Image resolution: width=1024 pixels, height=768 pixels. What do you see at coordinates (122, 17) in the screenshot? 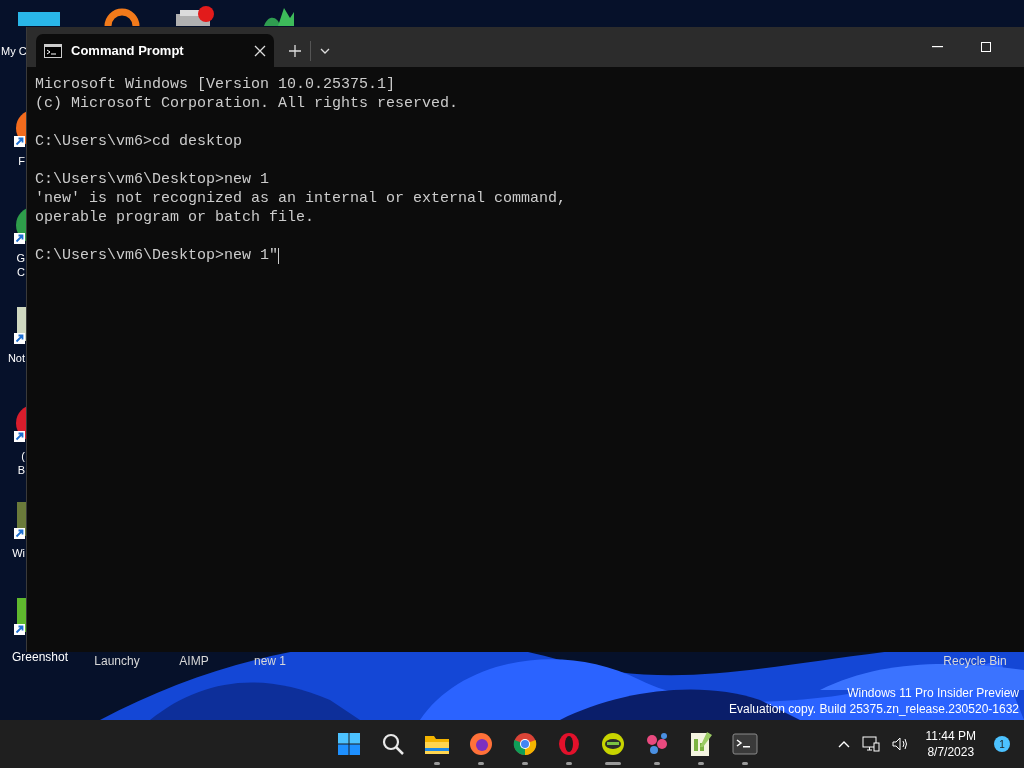
I see `ring-icon` at bounding box center [122, 17].